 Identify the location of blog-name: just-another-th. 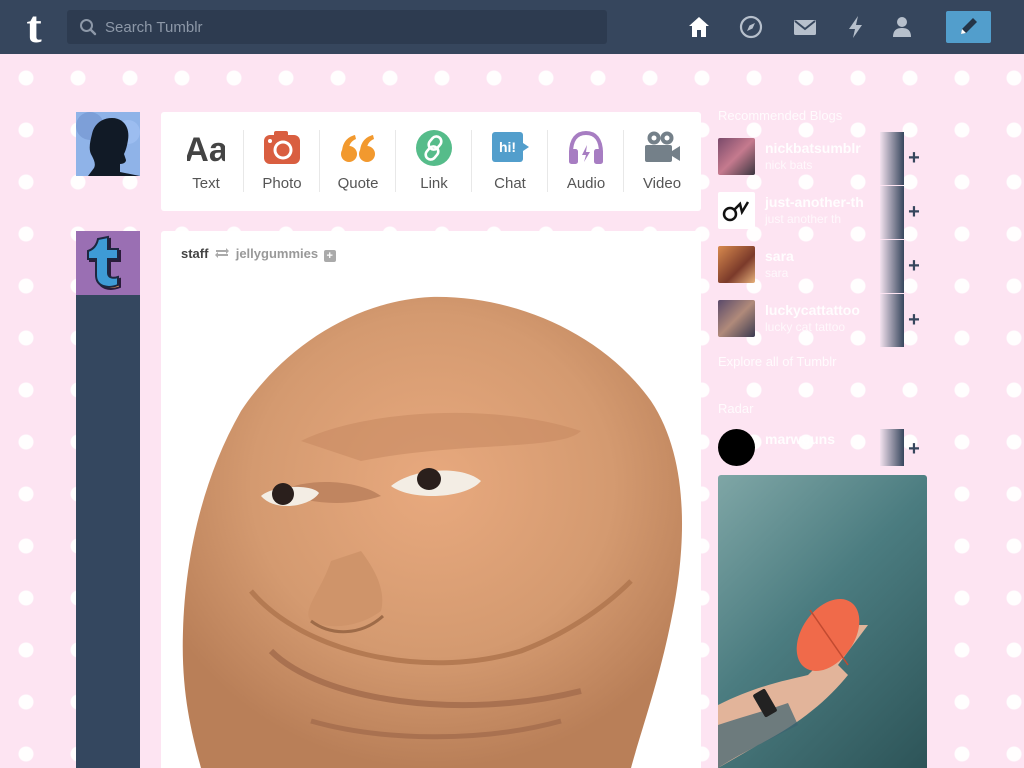
(814, 202).